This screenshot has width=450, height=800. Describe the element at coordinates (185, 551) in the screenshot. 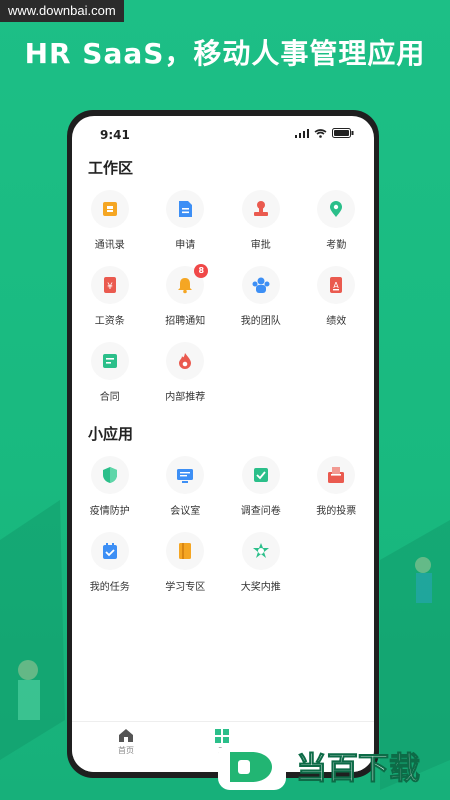

I see `study-icon` at that location.